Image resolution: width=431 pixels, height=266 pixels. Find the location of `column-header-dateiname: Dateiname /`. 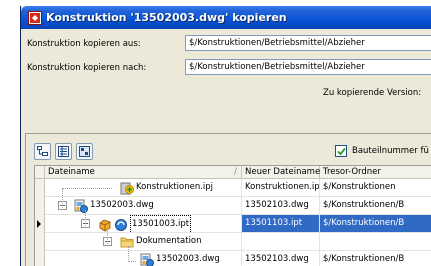

column-header-dateiname: Dateiname / is located at coordinates (143, 172).